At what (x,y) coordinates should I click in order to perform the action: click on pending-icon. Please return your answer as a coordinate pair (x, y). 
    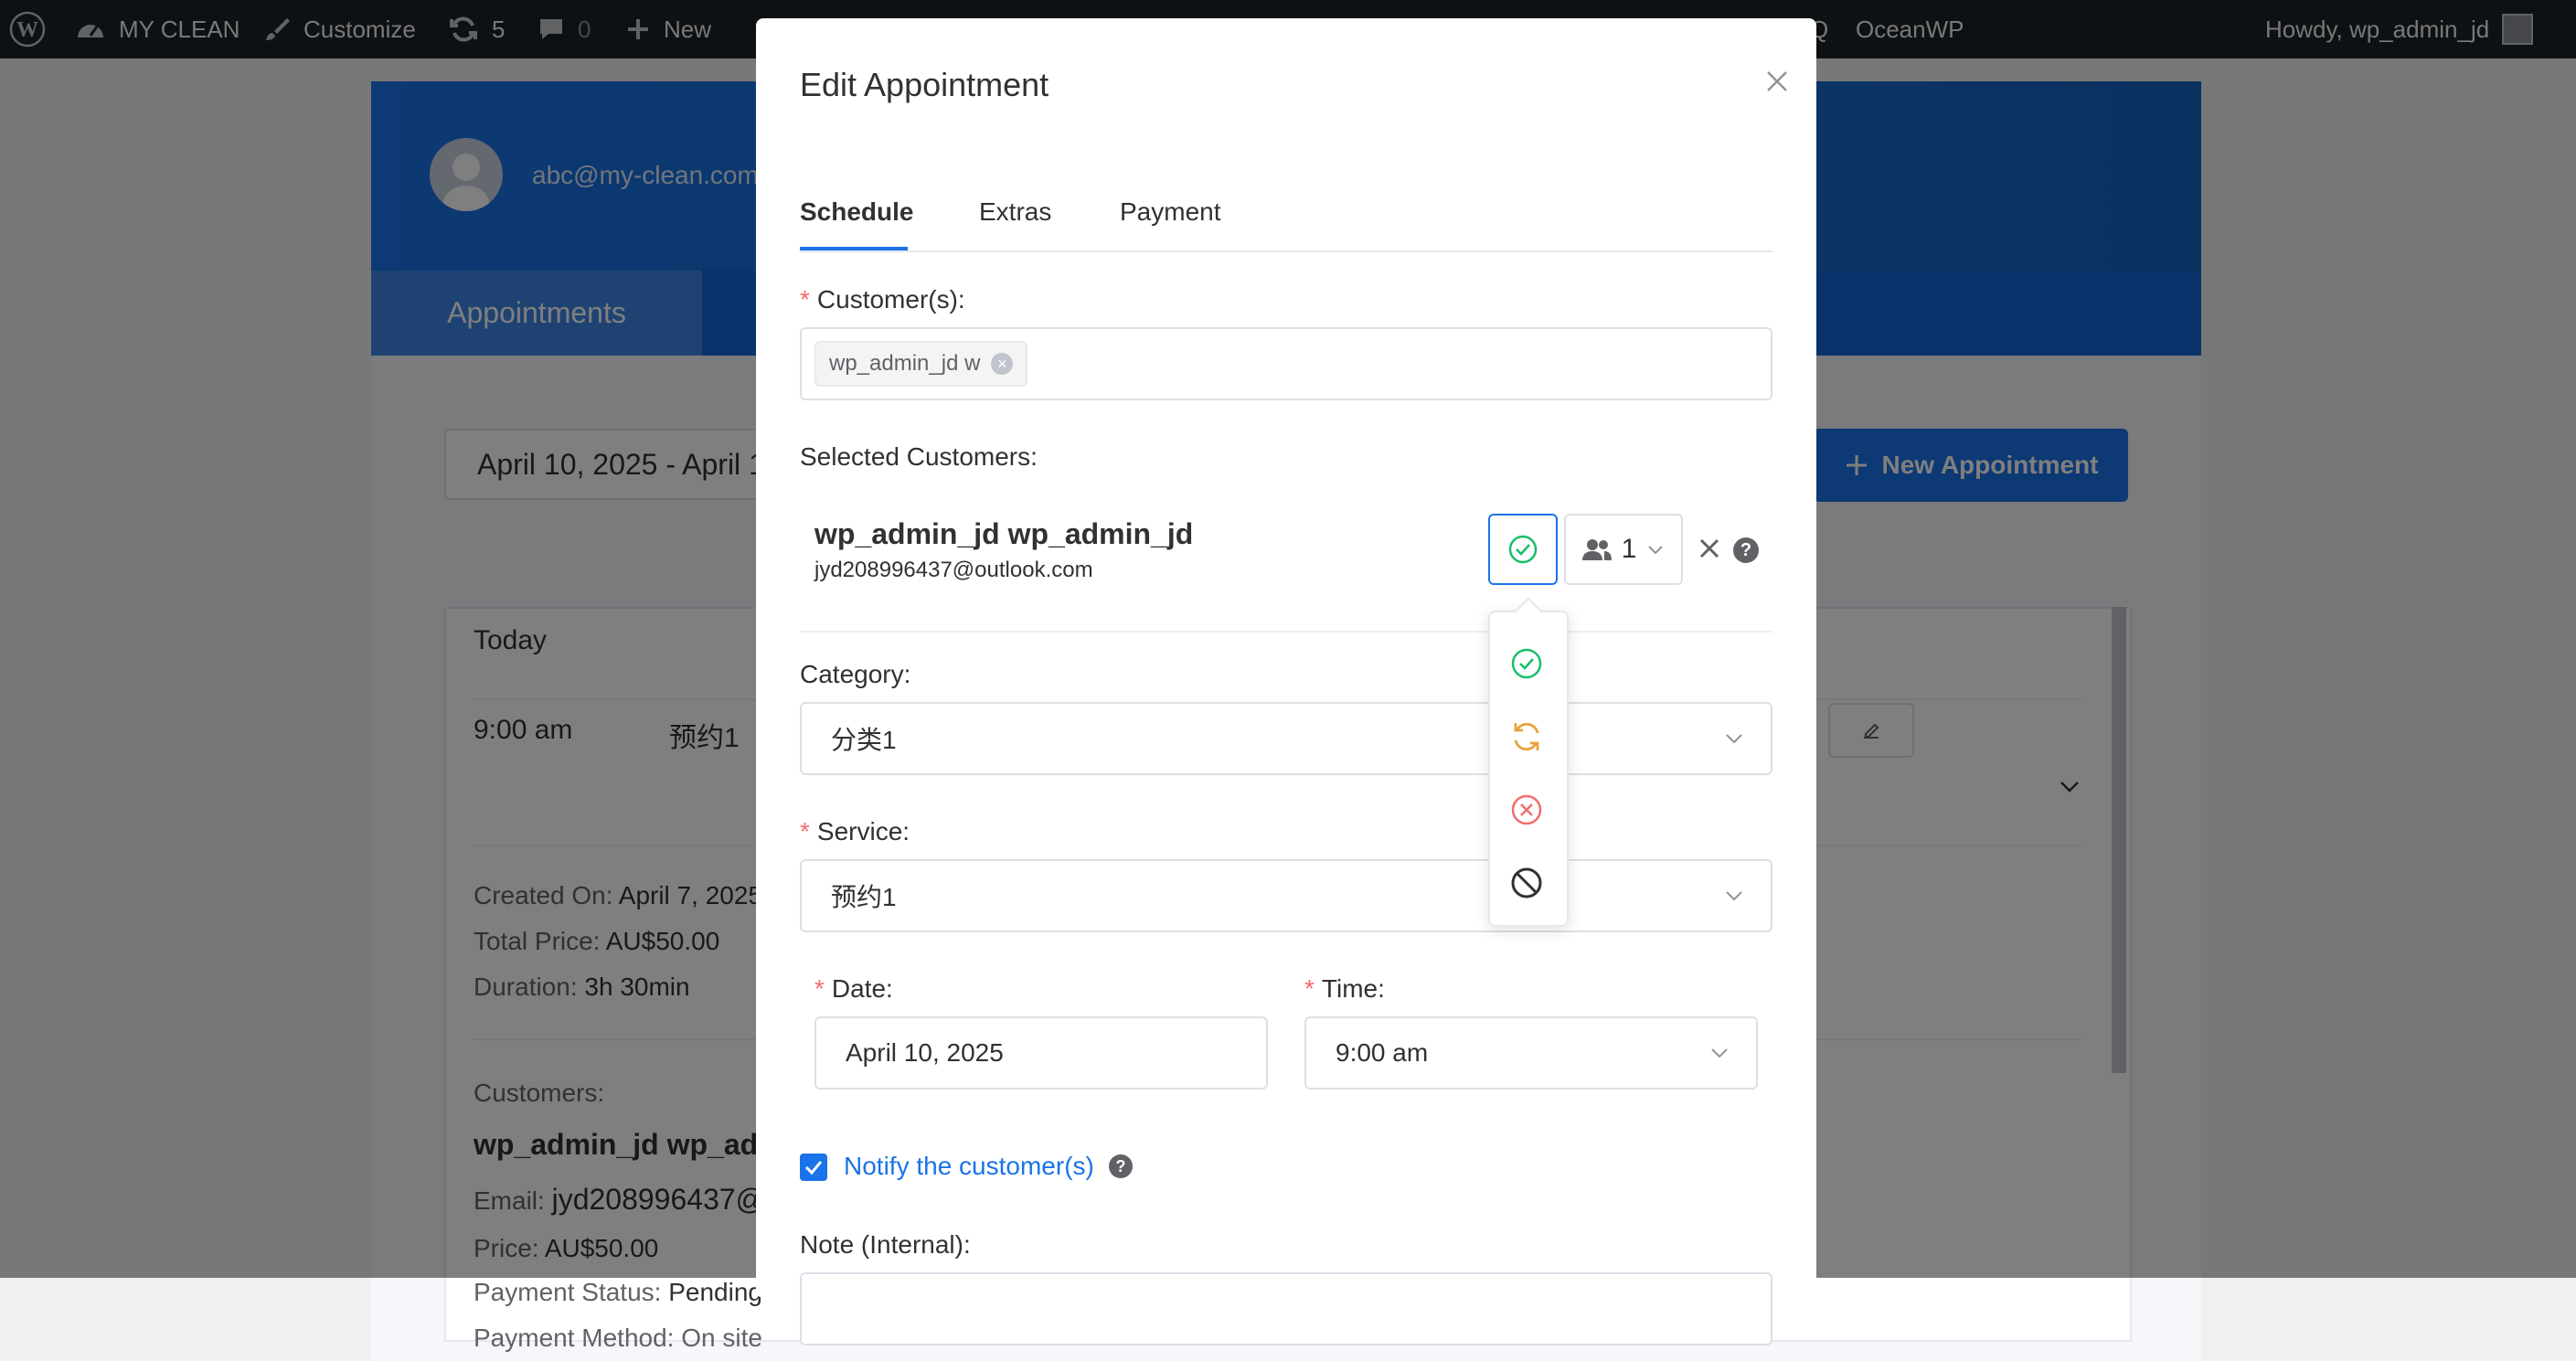
    Looking at the image, I should click on (1526, 736).